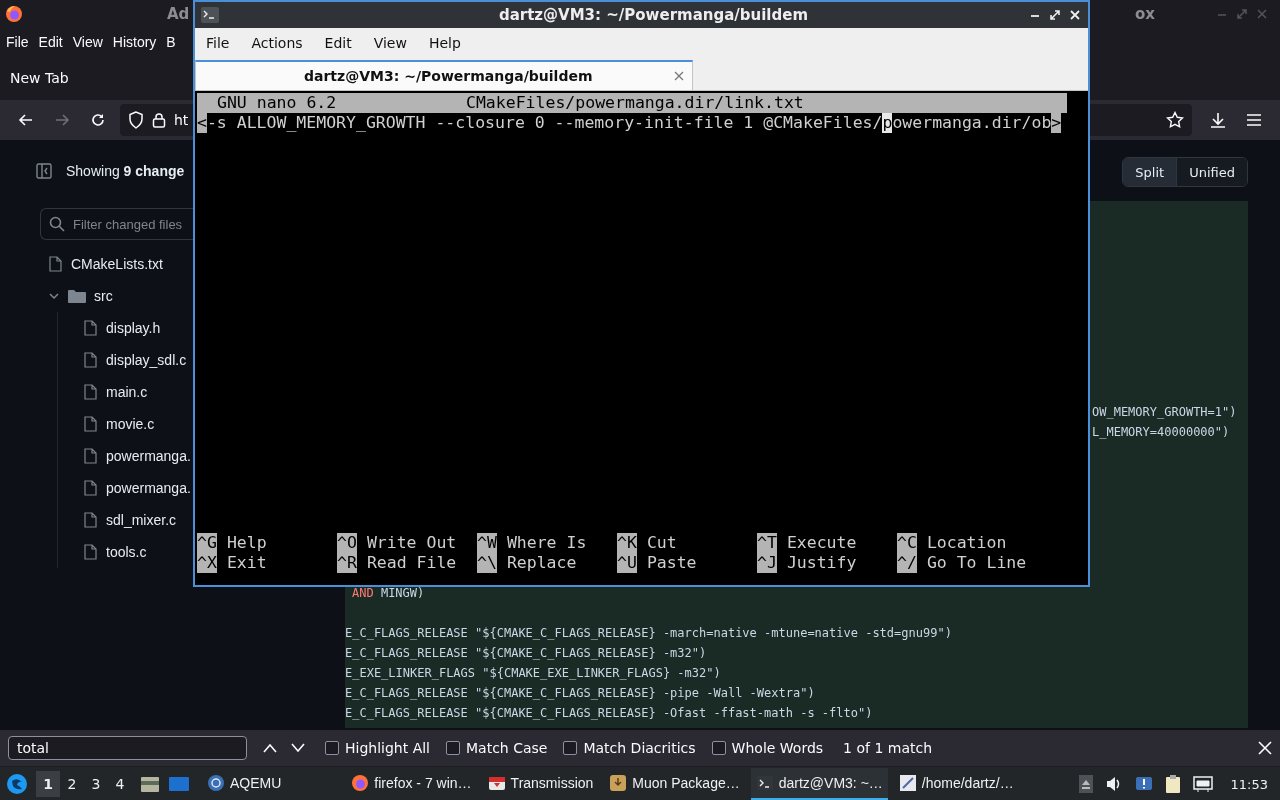 Image resolution: width=1280 pixels, height=800 pixels. What do you see at coordinates (134, 42) in the screenshot?
I see `menu-item: History` at bounding box center [134, 42].